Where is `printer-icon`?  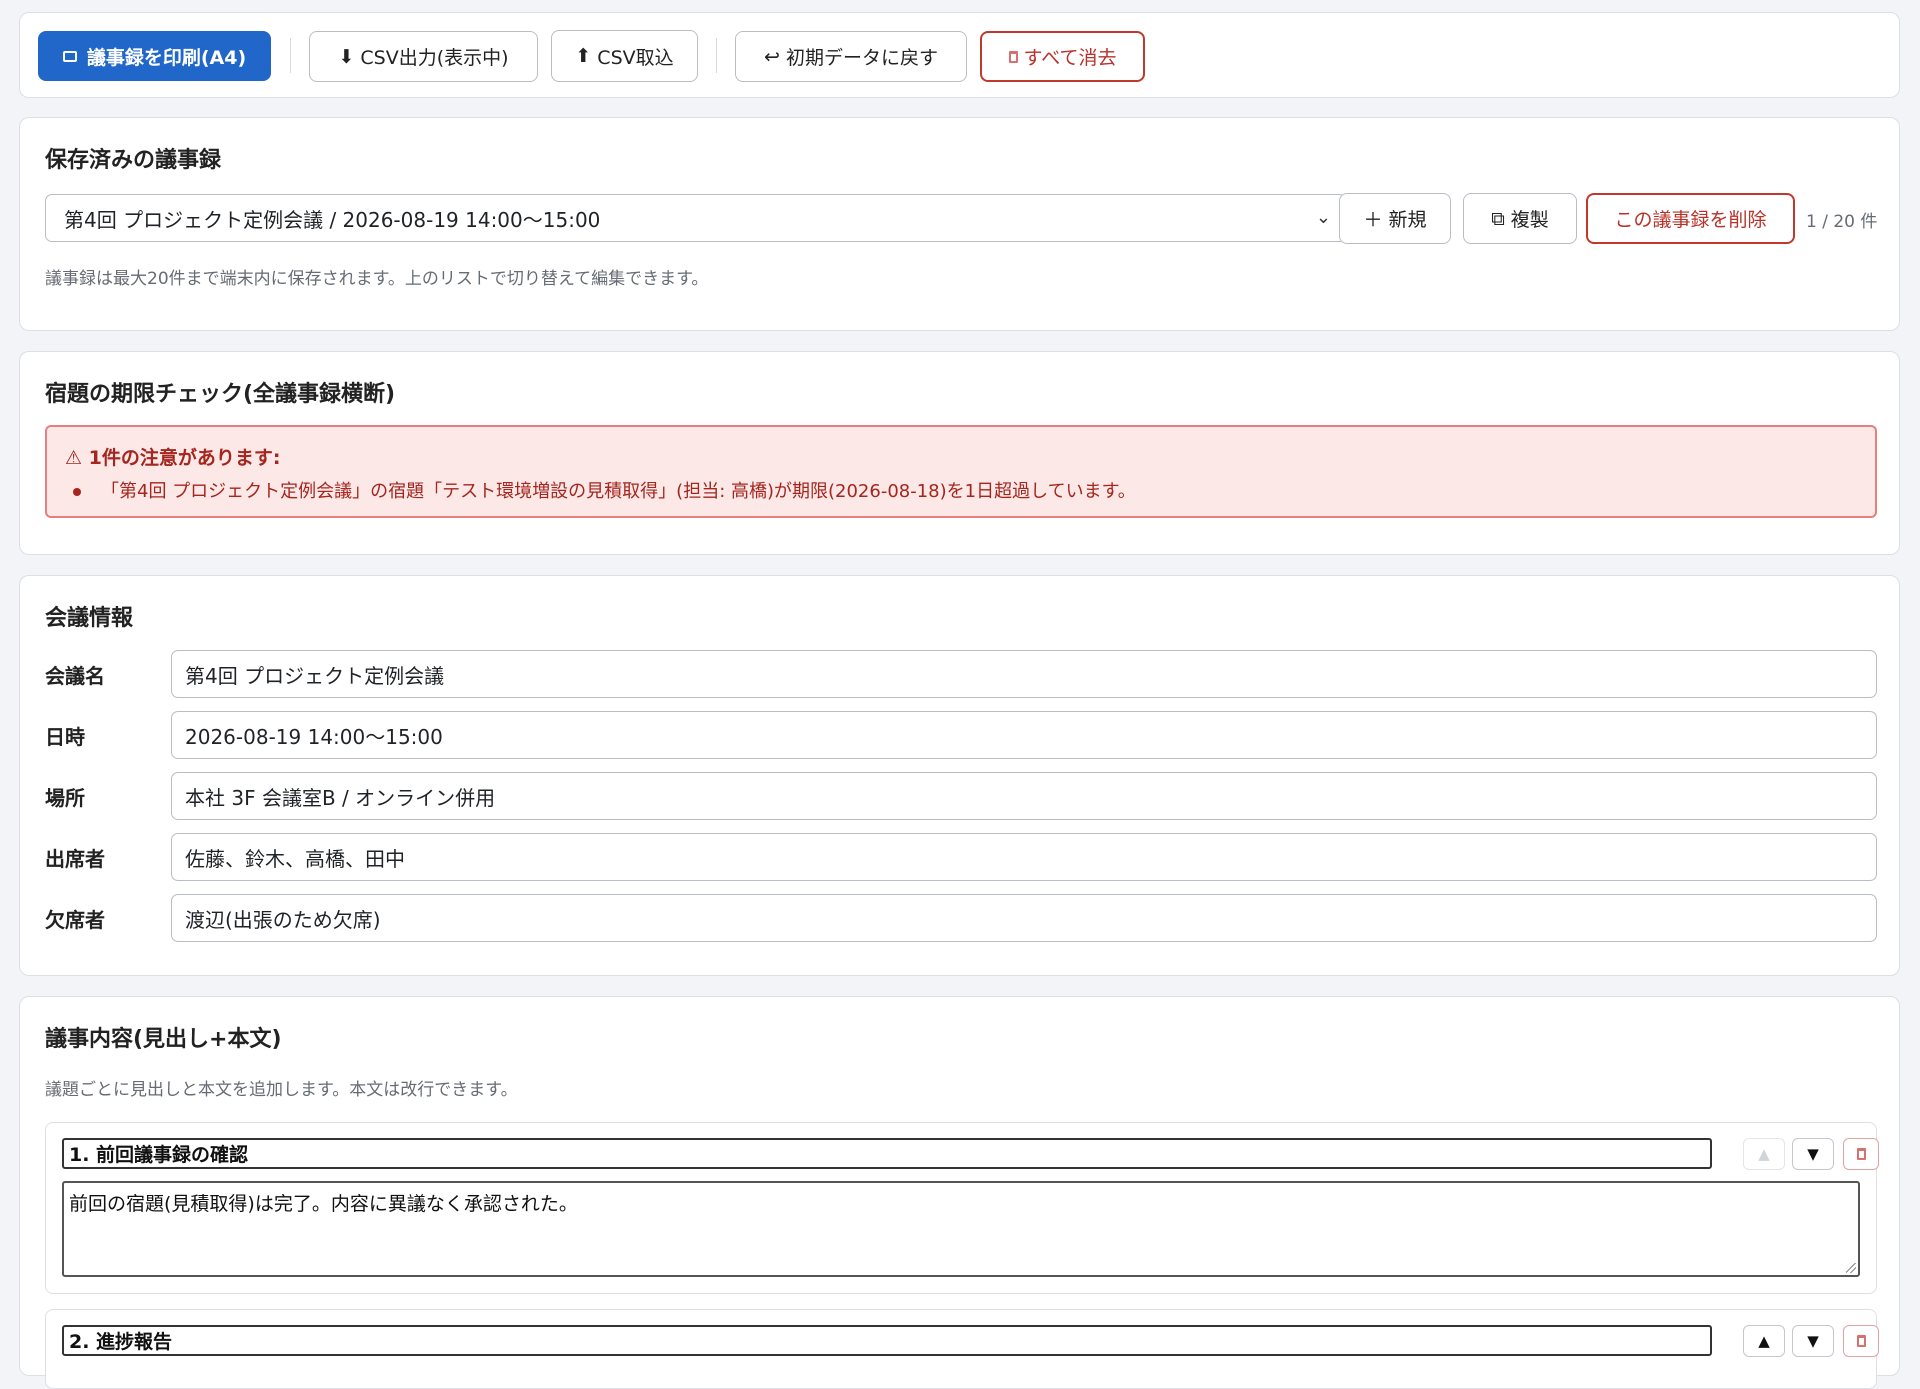
printer-icon is located at coordinates (69, 56).